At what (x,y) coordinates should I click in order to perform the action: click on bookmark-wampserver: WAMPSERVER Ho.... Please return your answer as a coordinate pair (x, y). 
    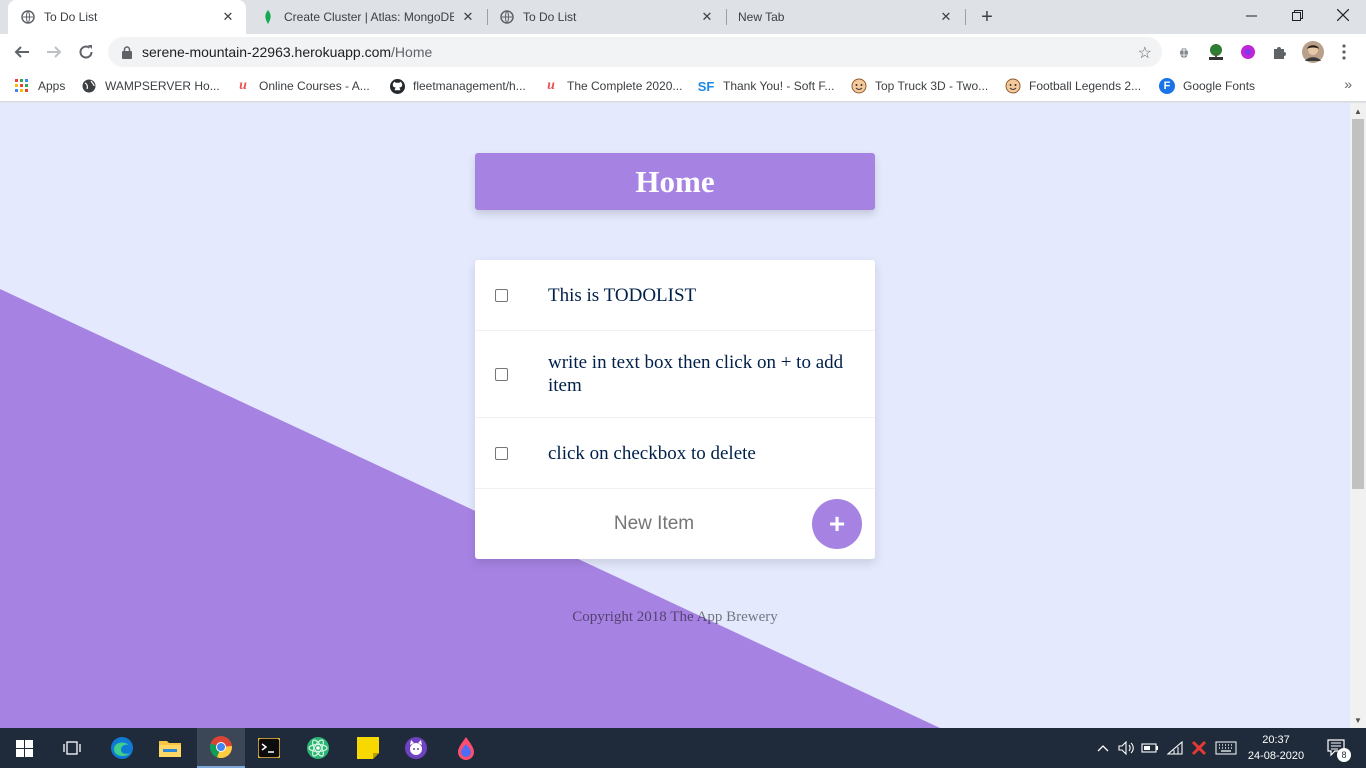
    Looking at the image, I should click on (150, 86).